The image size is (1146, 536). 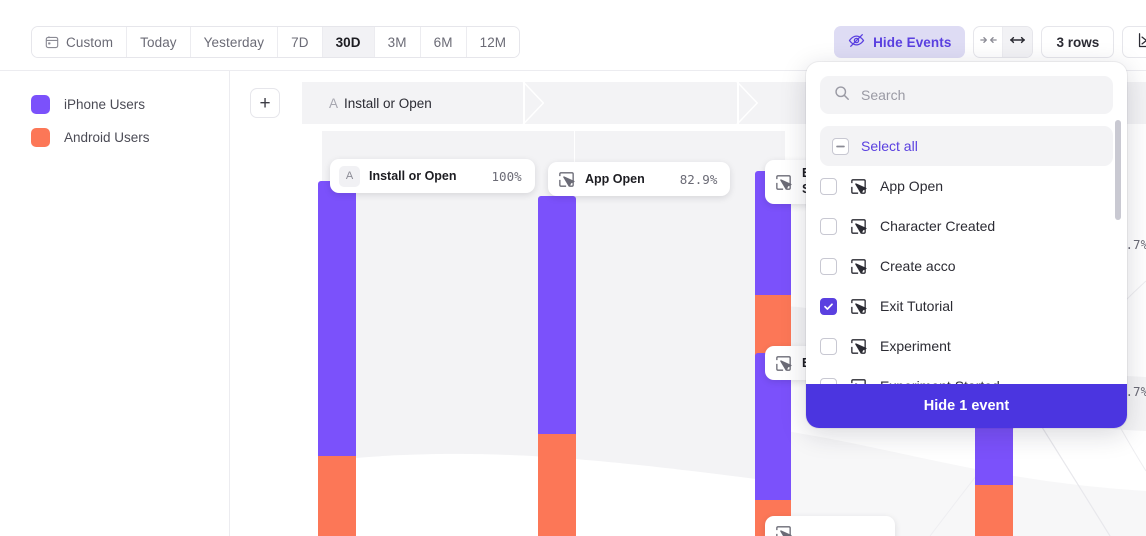 I want to click on date-range-6m: 6M, so click(x=443, y=42).